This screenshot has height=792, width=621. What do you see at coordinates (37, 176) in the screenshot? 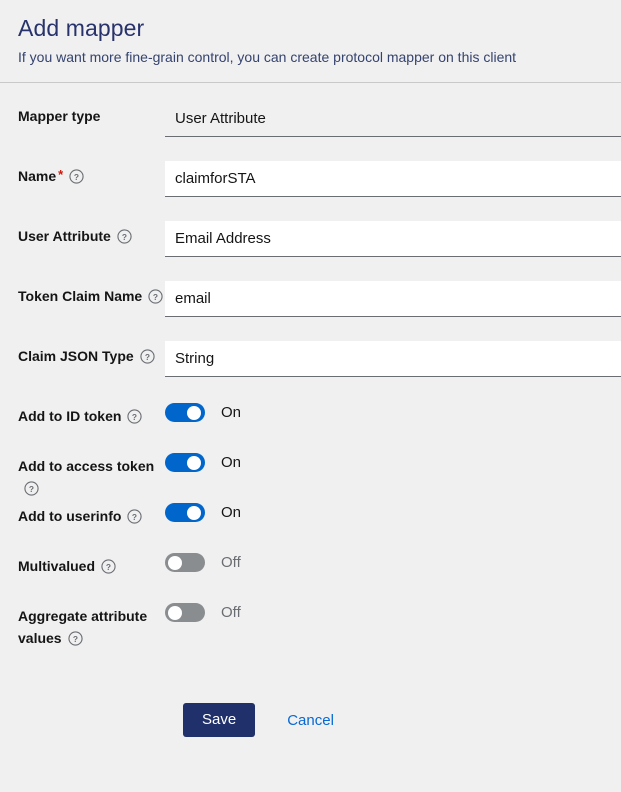
I see `label-text-name: Name` at bounding box center [37, 176].